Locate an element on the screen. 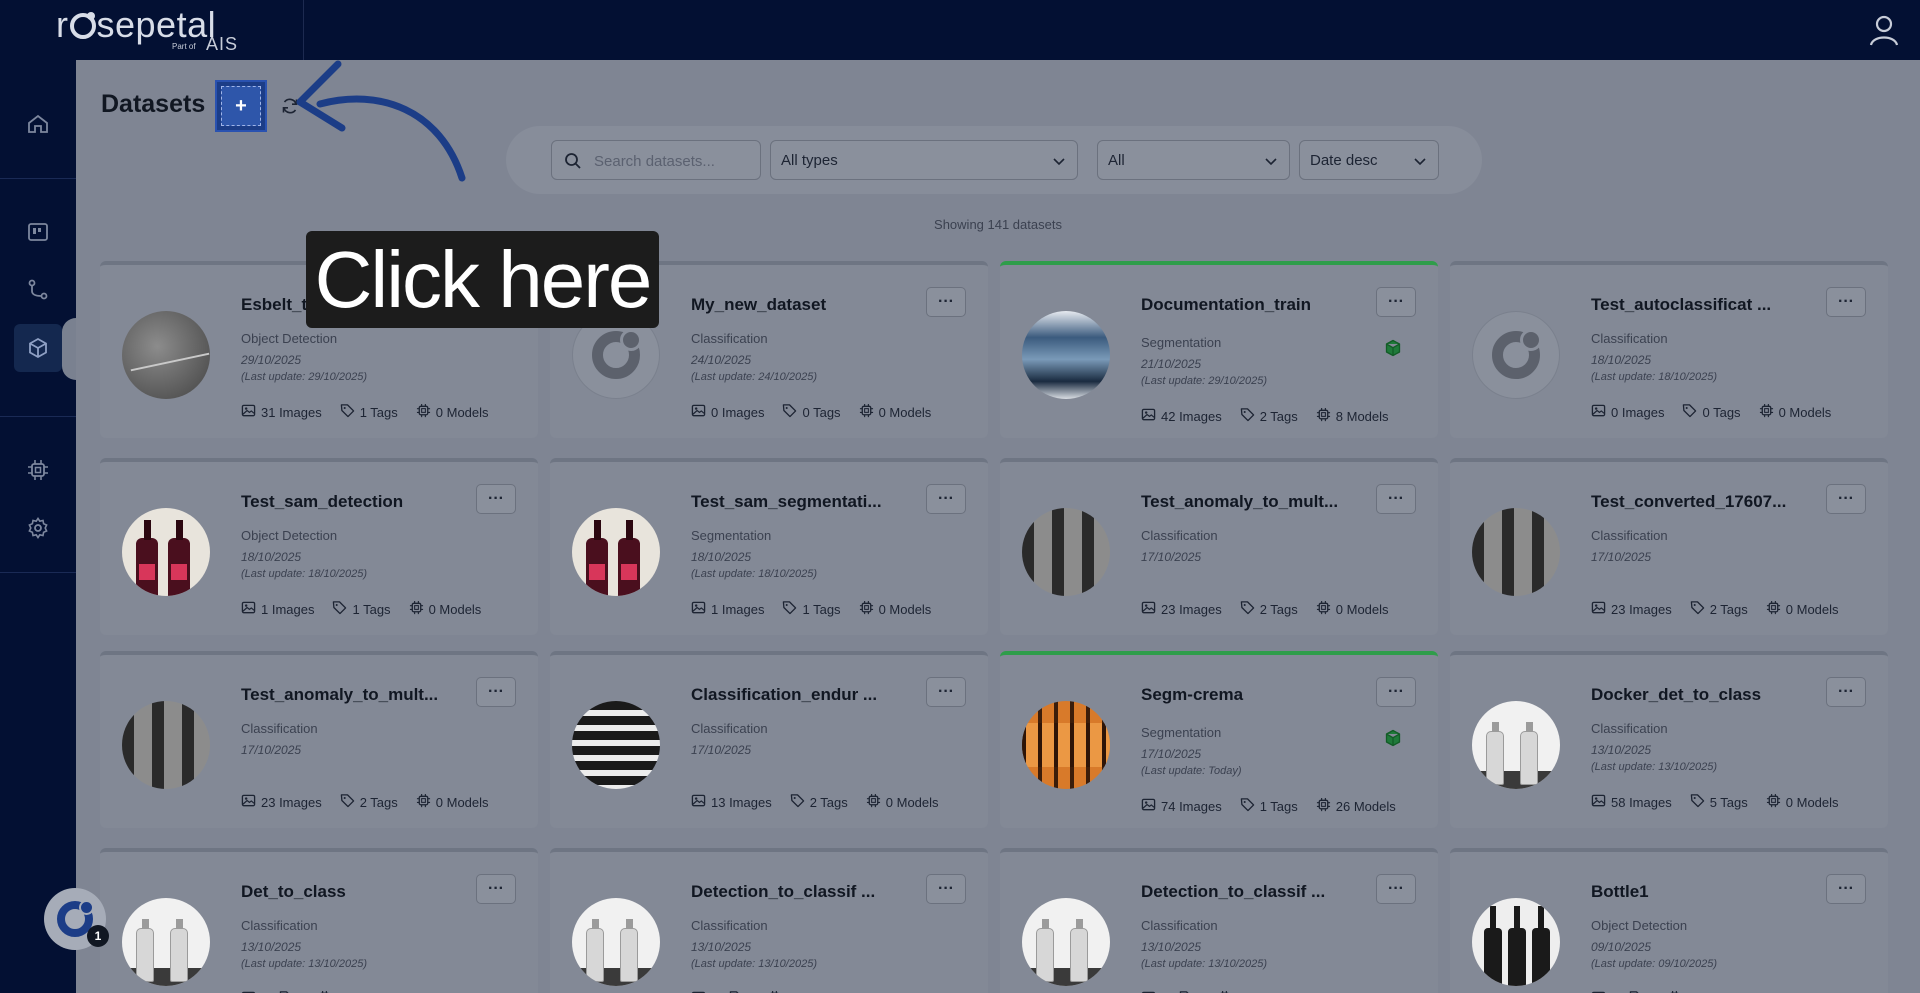 The width and height of the screenshot is (1920, 993). dataset-name: Test_sam_detection is located at coordinates (322, 502).